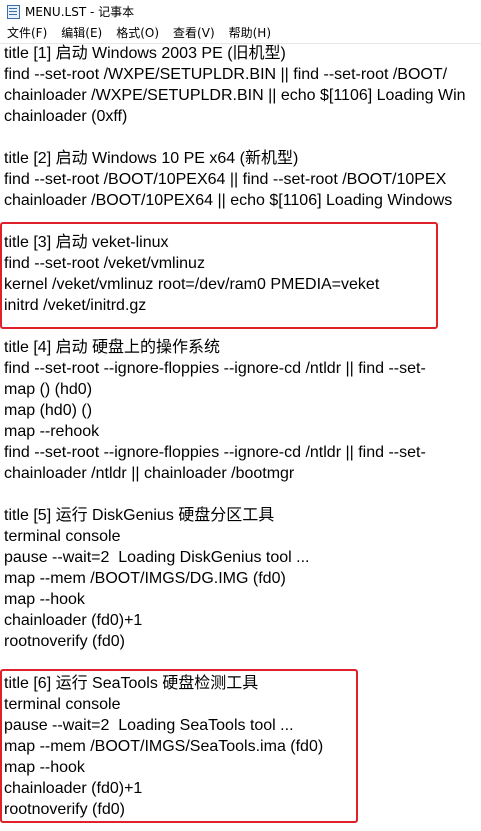  I want to click on text-line: find --set-root /veket/vmlinuz, so click(104, 263).